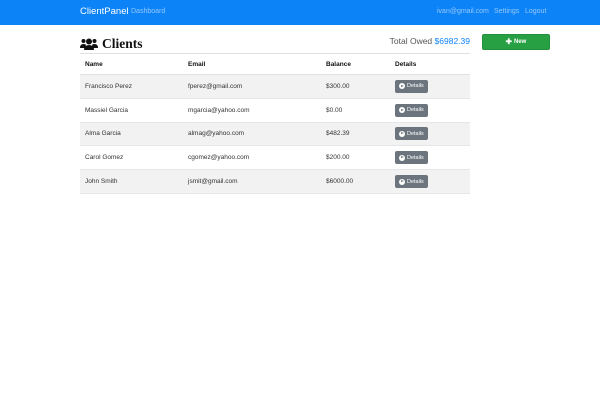  What do you see at coordinates (406, 64) in the screenshot?
I see `column-header-details: Details` at bounding box center [406, 64].